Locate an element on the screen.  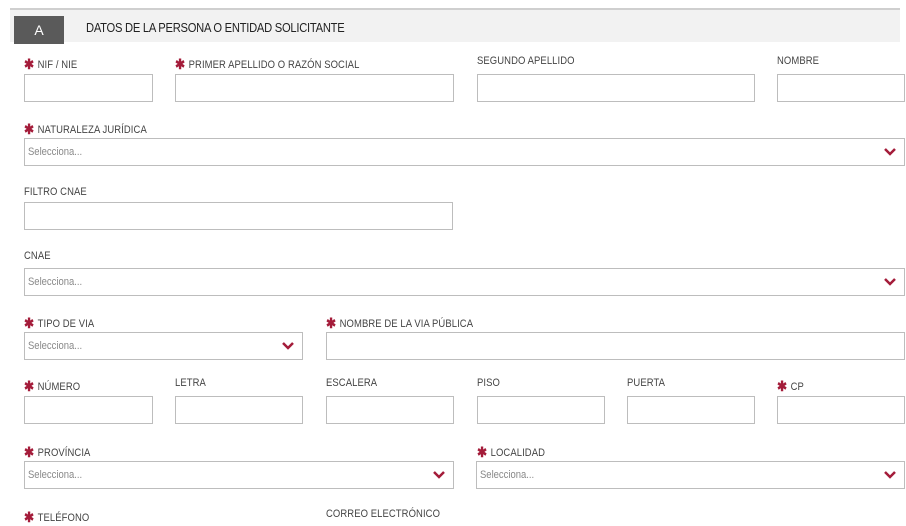
cnae-label: CNAE is located at coordinates (37, 256).